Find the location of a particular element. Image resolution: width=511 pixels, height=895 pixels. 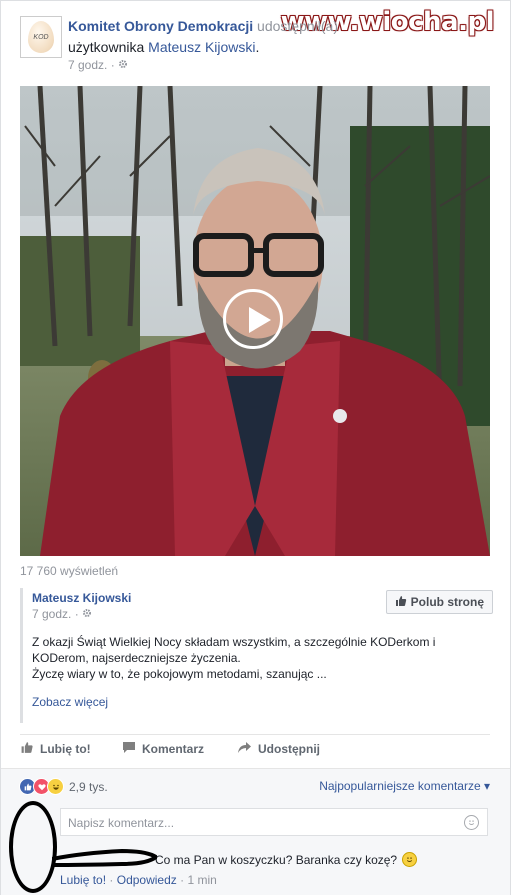

post-time: 7 godz. is located at coordinates (87, 65).